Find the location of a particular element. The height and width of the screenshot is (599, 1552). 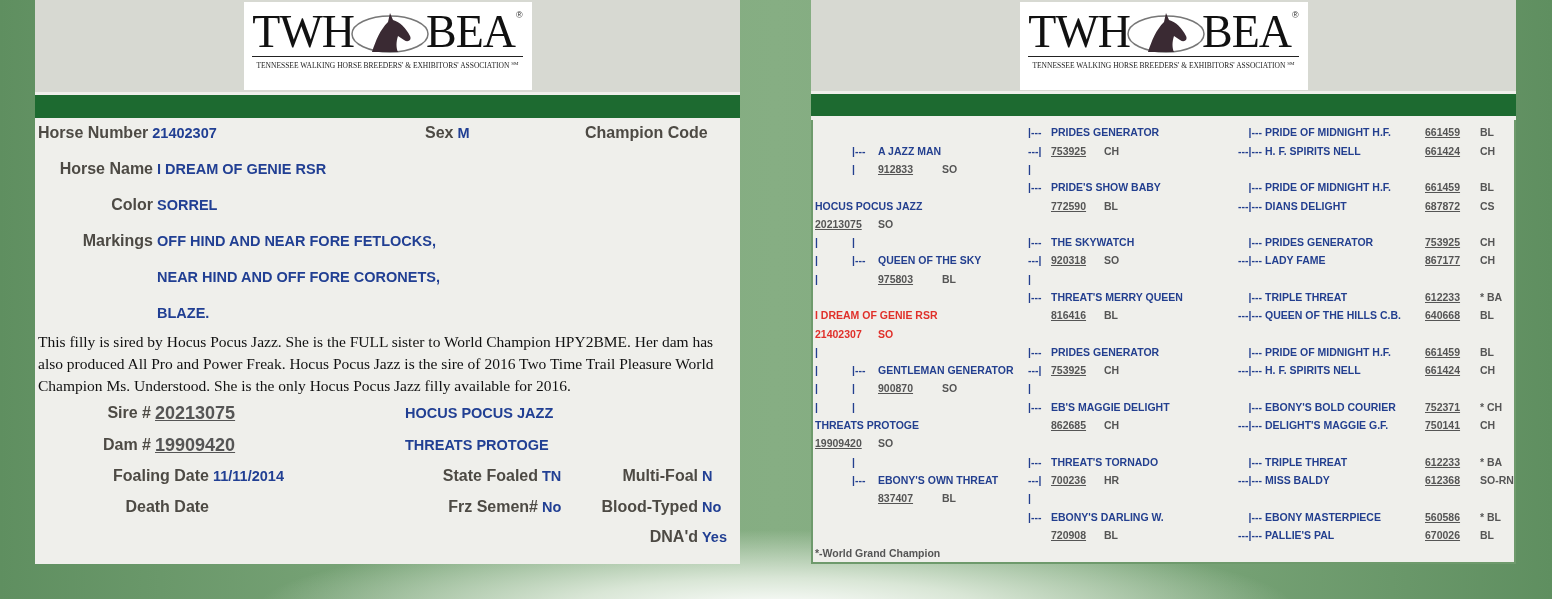

registration-link: 837407 is located at coordinates (896, 498).